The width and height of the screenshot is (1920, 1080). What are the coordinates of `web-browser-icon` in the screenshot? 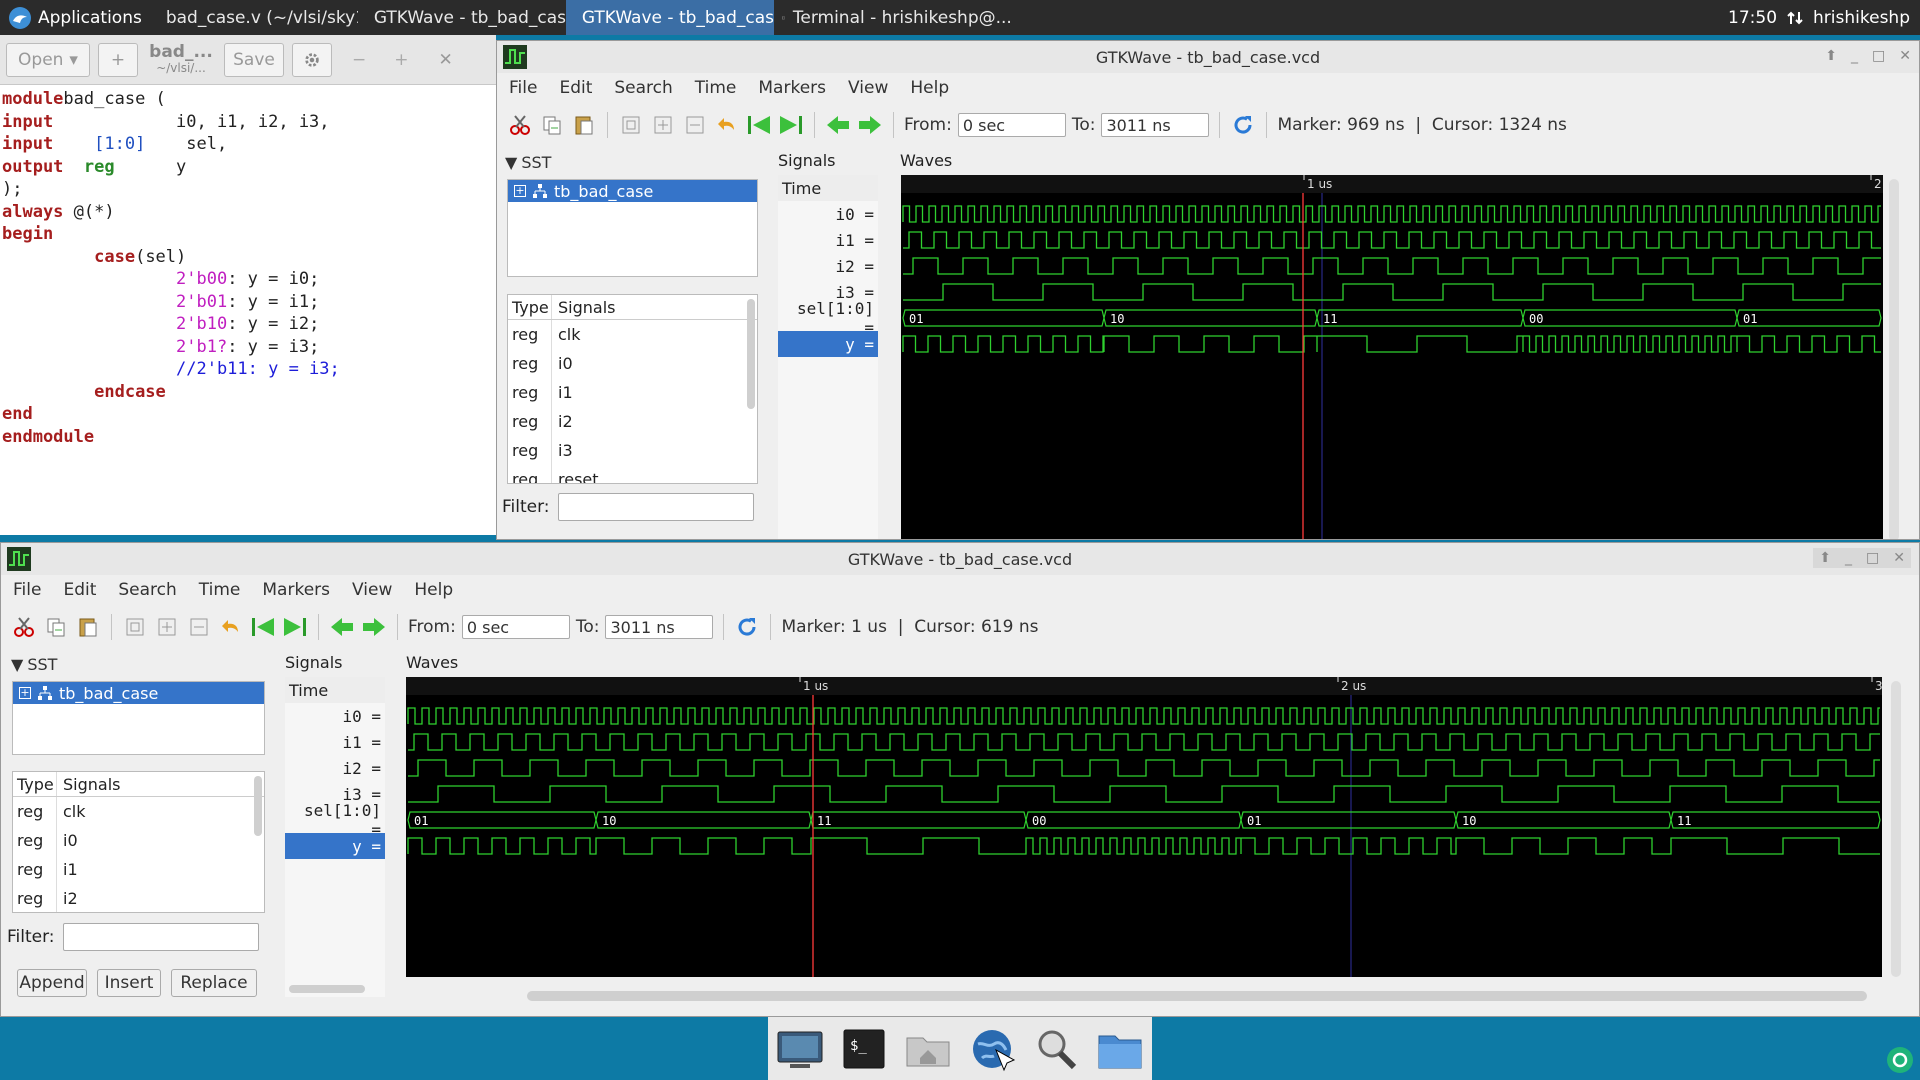 It's located at (992, 1049).